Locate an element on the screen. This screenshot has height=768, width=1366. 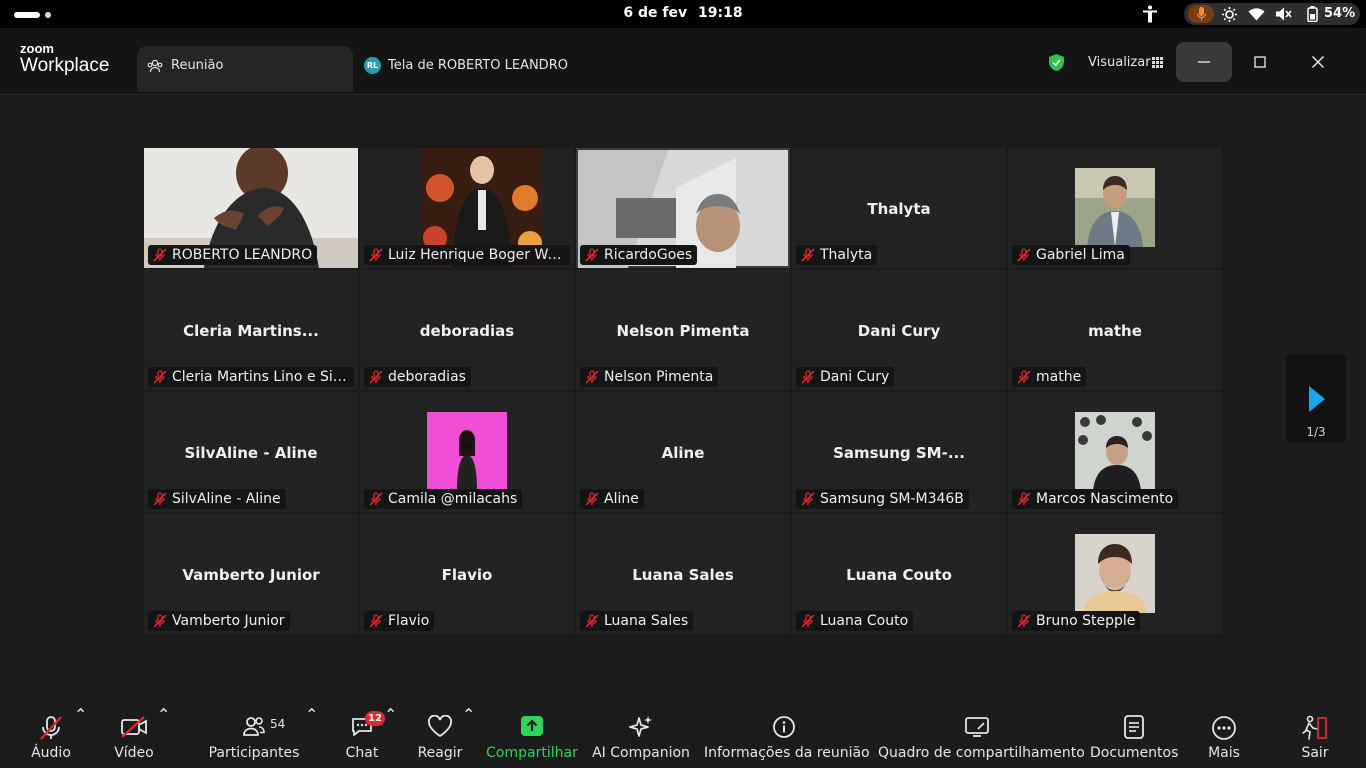
leave-button: Sair is located at coordinates (1315, 736).